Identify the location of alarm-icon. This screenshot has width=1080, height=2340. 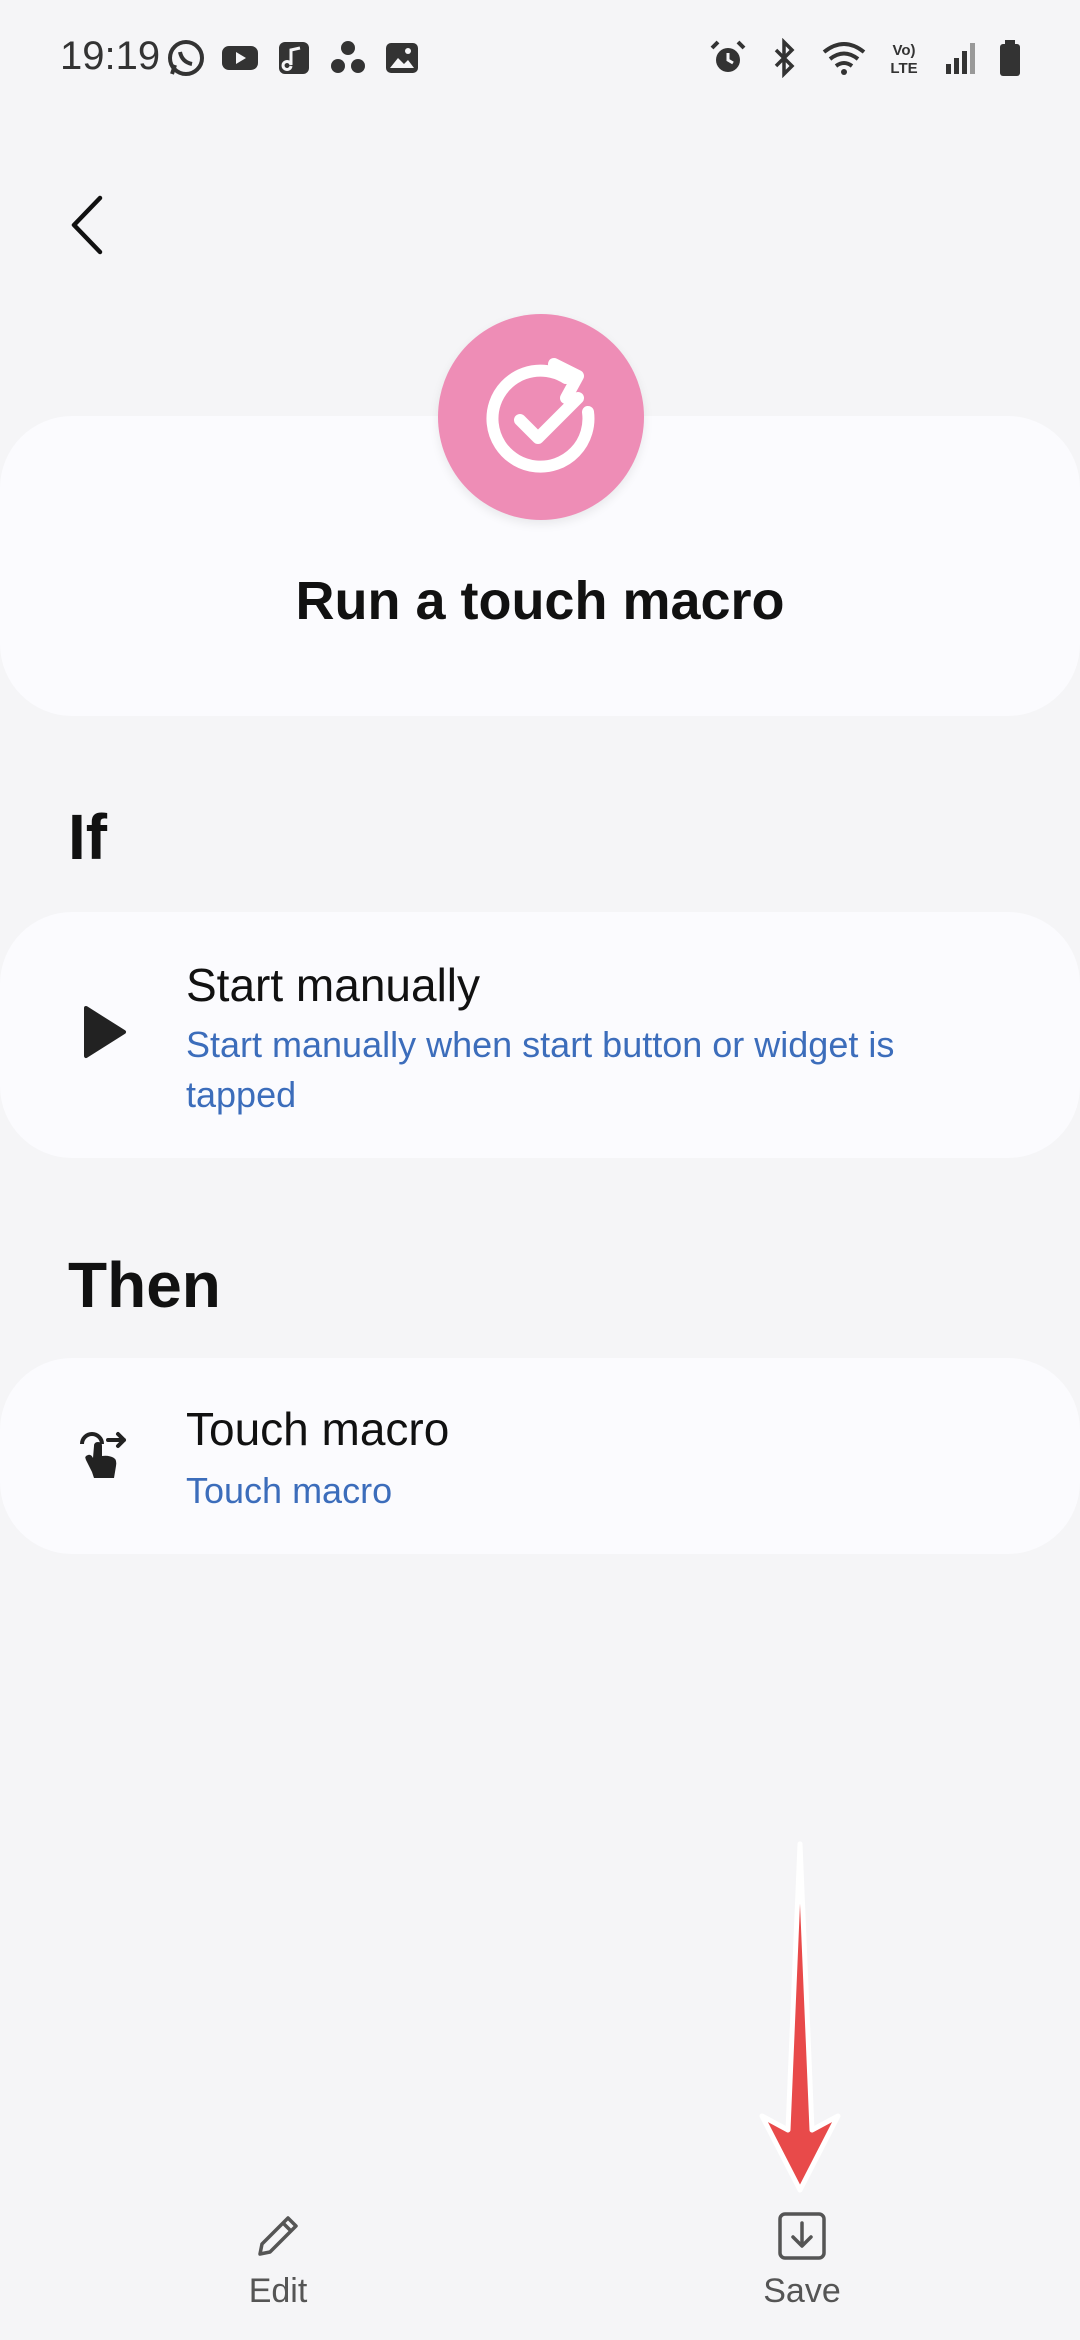
(728, 56).